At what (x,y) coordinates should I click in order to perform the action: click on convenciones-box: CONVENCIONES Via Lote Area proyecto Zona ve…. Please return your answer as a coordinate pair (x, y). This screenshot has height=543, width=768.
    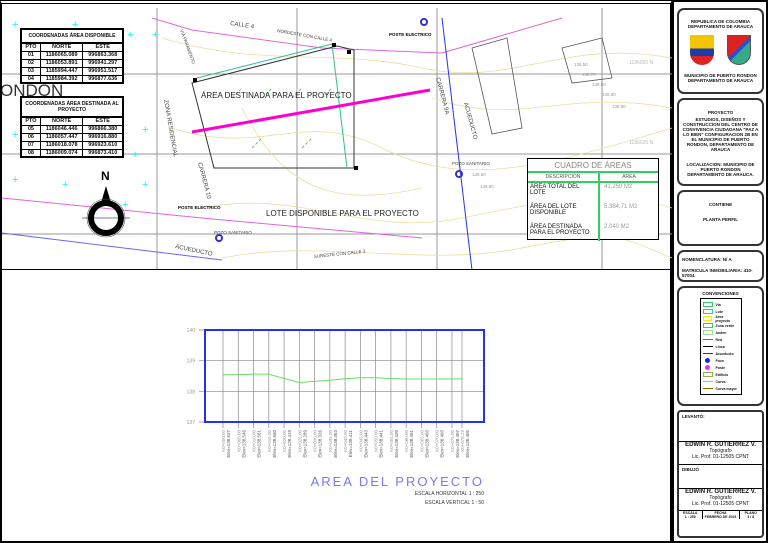
    Looking at the image, I should click on (720, 346).